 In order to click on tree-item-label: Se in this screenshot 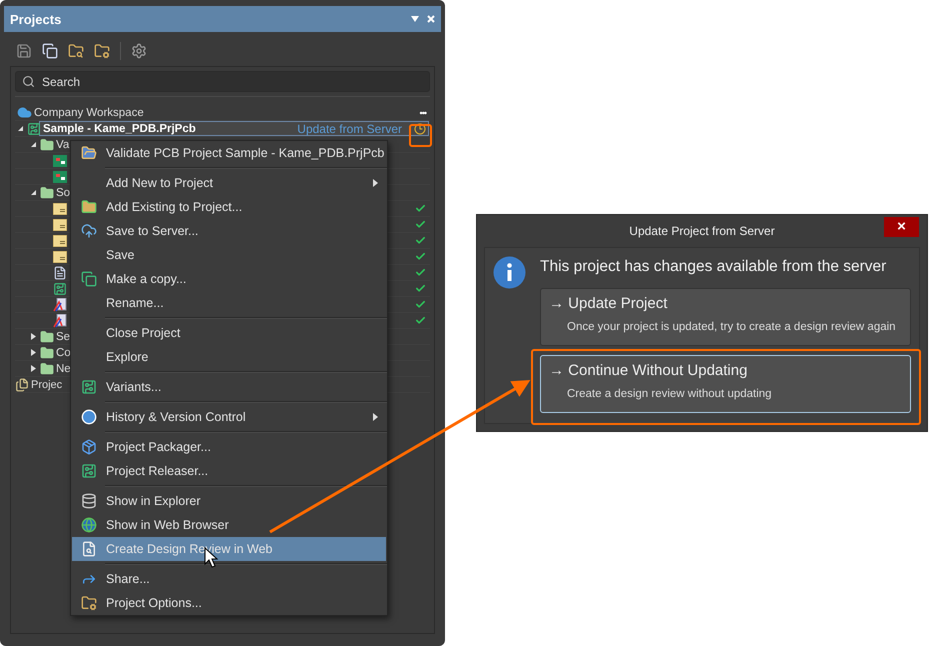, I will do `click(63, 336)`.